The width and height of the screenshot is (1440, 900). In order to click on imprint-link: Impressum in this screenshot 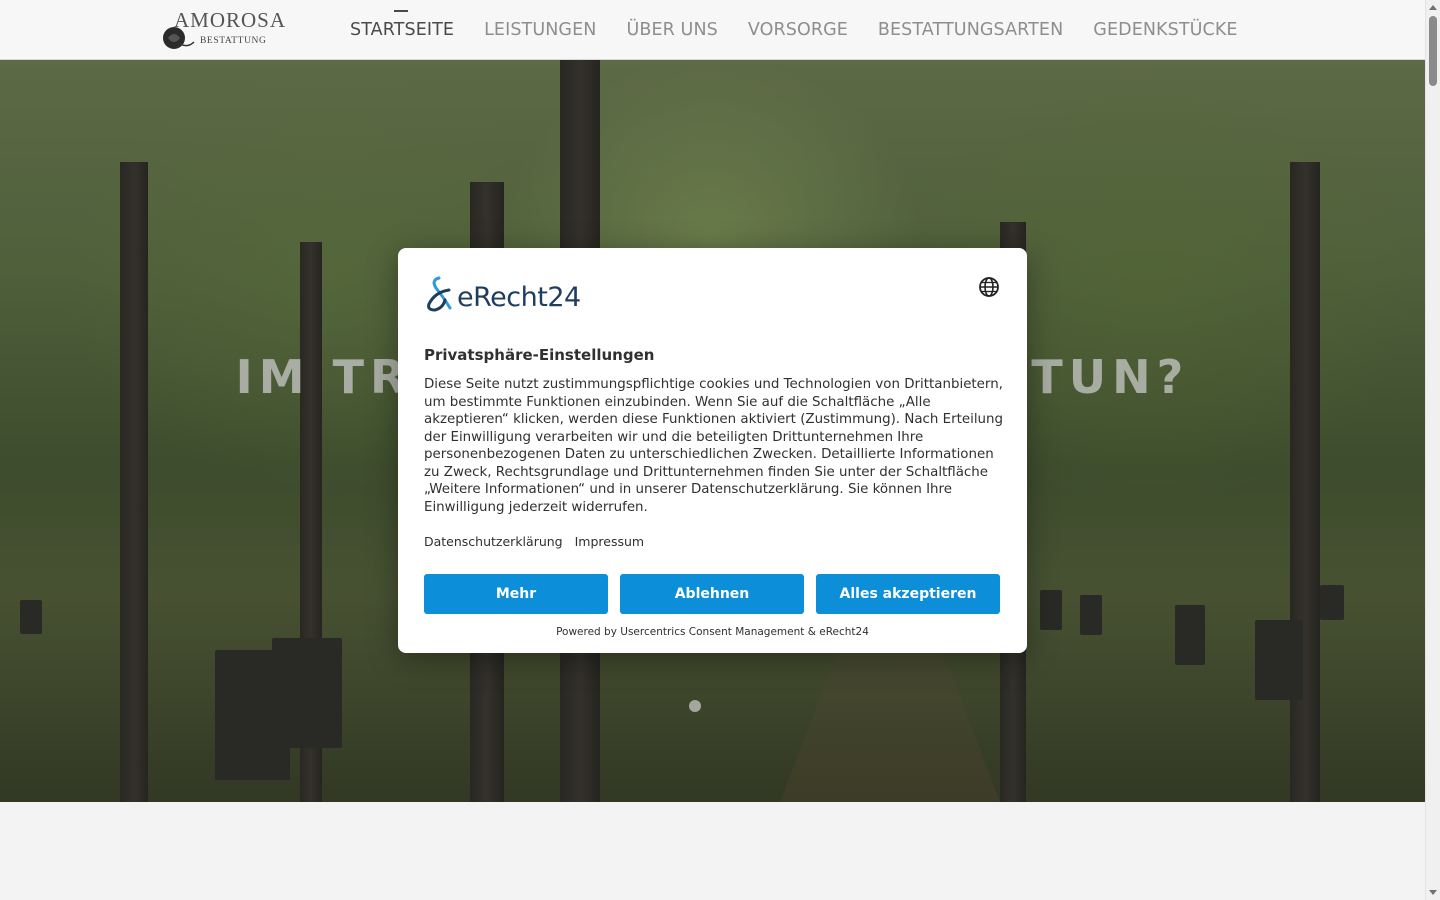, I will do `click(609, 541)`.